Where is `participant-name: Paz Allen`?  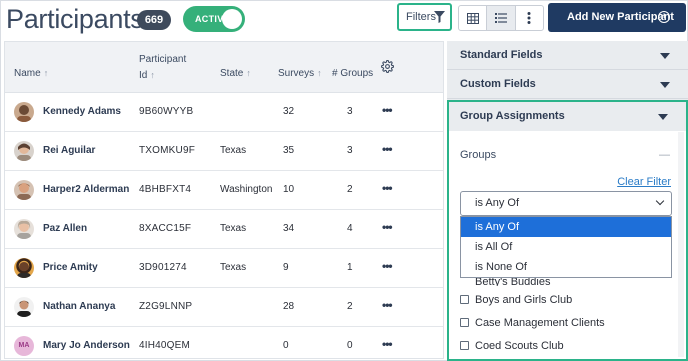
participant-name: Paz Allen is located at coordinates (65, 228).